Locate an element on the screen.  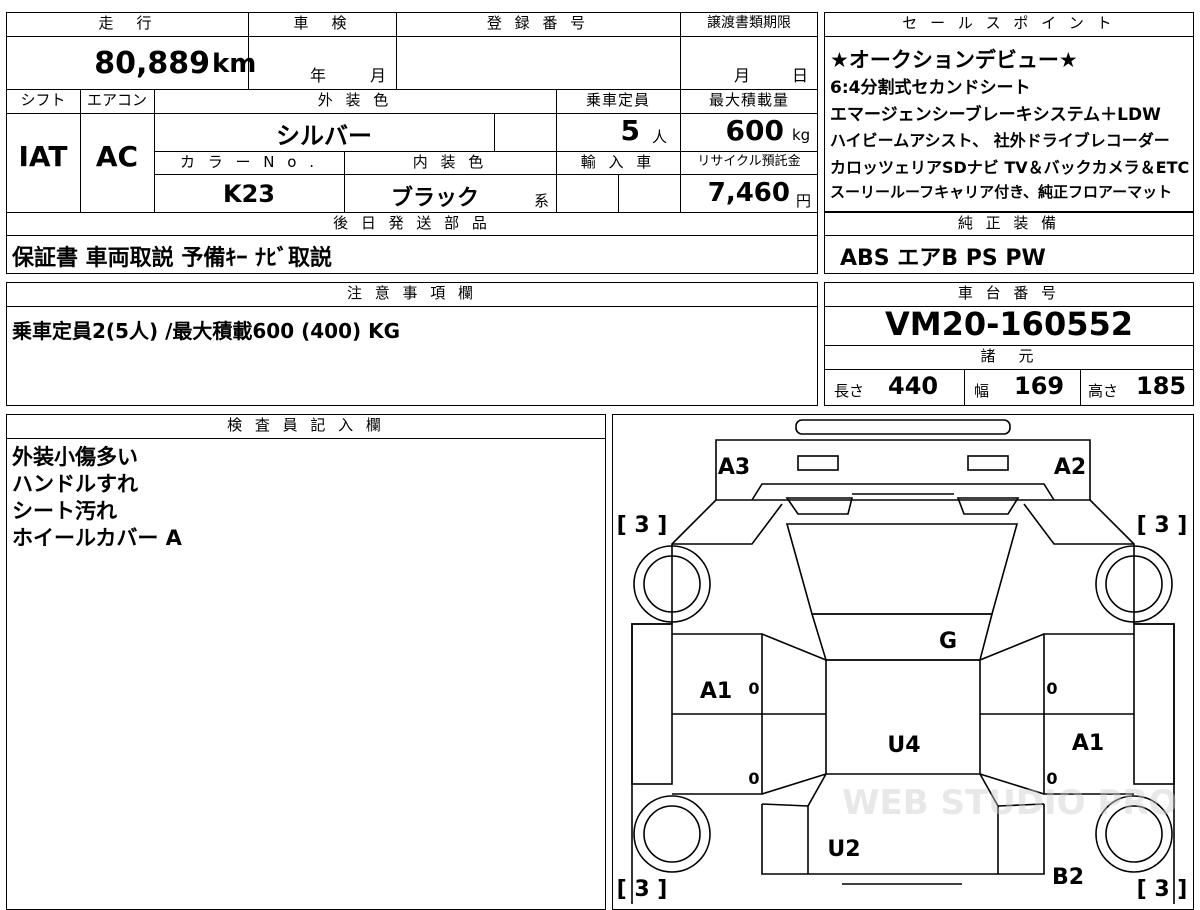
specs-label: 諸 元 is located at coordinates (1009, 356).